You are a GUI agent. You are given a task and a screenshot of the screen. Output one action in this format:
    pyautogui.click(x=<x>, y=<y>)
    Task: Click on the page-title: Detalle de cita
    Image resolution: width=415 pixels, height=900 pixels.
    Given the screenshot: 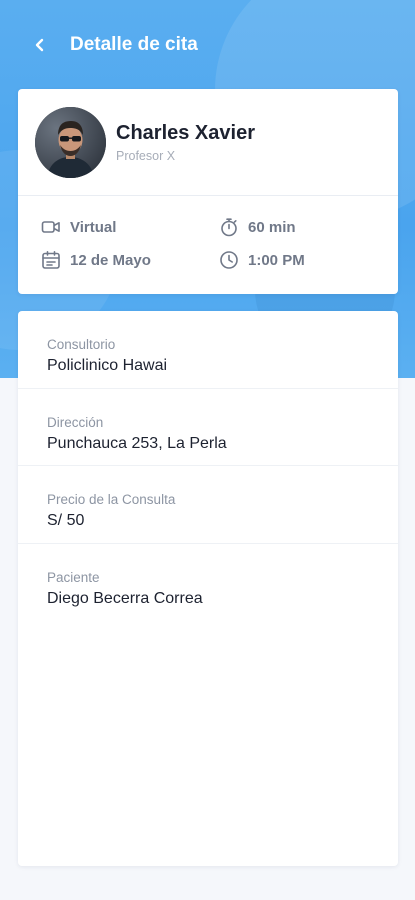 What is the action you would take?
    pyautogui.click(x=134, y=44)
    